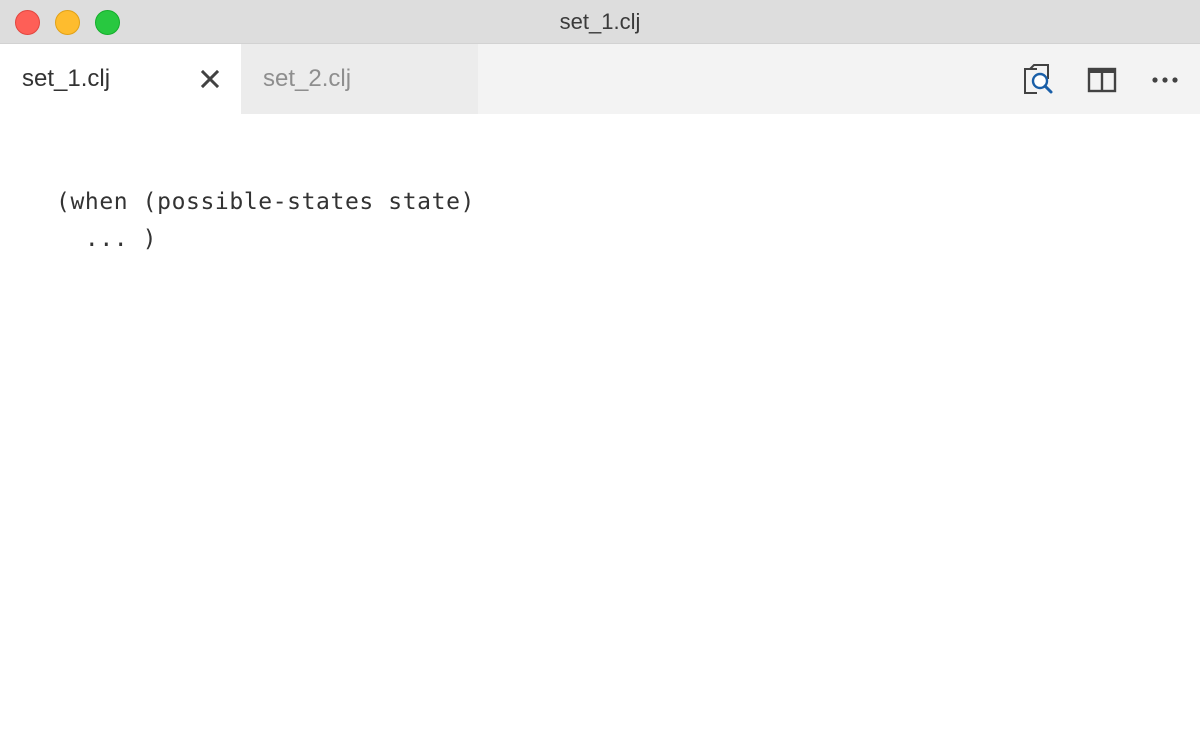 The height and width of the screenshot is (742, 1200). Describe the element at coordinates (359, 79) in the screenshot. I see `tab-set-2: set_2.clj` at that location.